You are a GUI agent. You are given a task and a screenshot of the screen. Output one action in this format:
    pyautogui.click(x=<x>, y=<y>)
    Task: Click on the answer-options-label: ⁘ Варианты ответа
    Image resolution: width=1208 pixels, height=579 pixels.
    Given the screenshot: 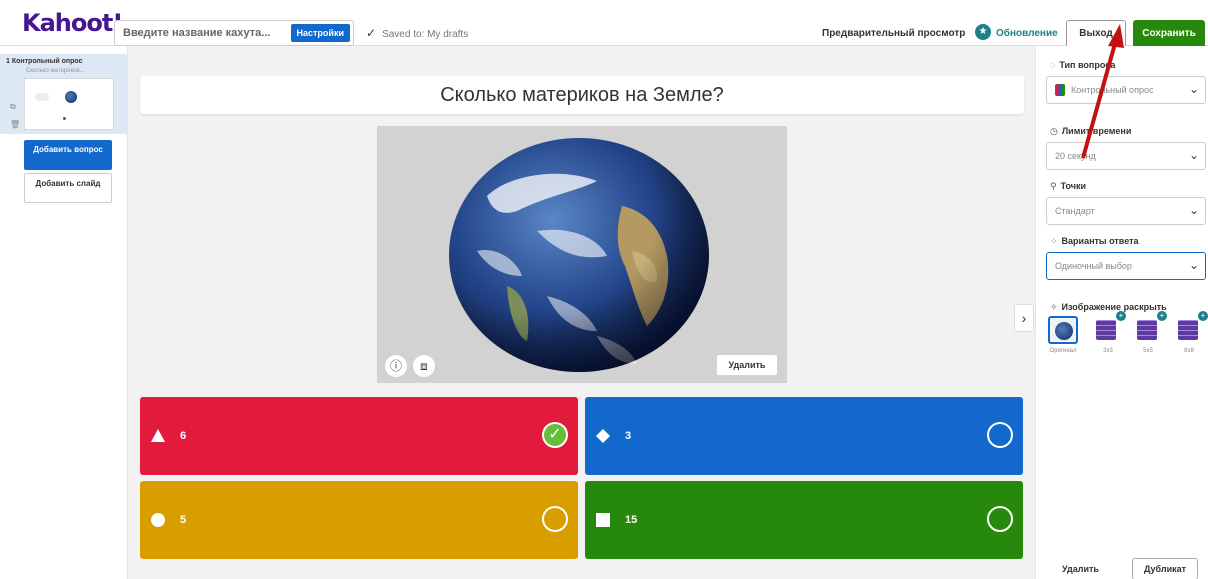 What is the action you would take?
    pyautogui.click(x=1094, y=241)
    